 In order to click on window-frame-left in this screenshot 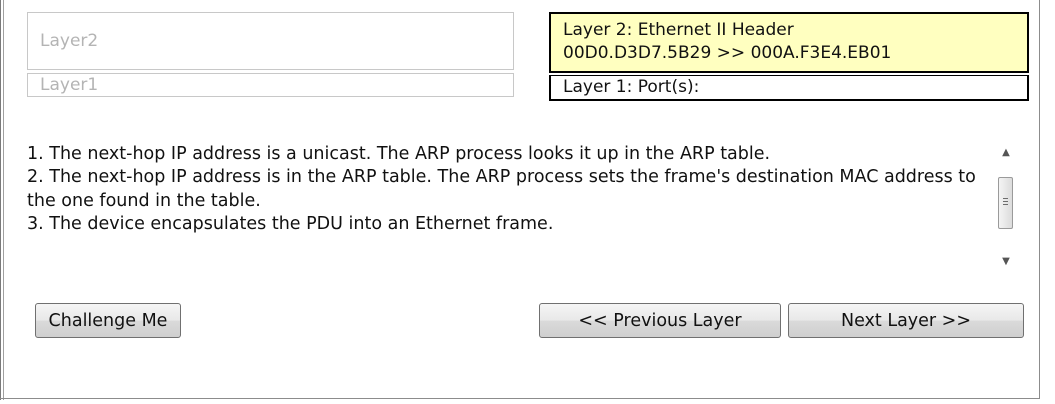, I will do `click(0, 200)`.